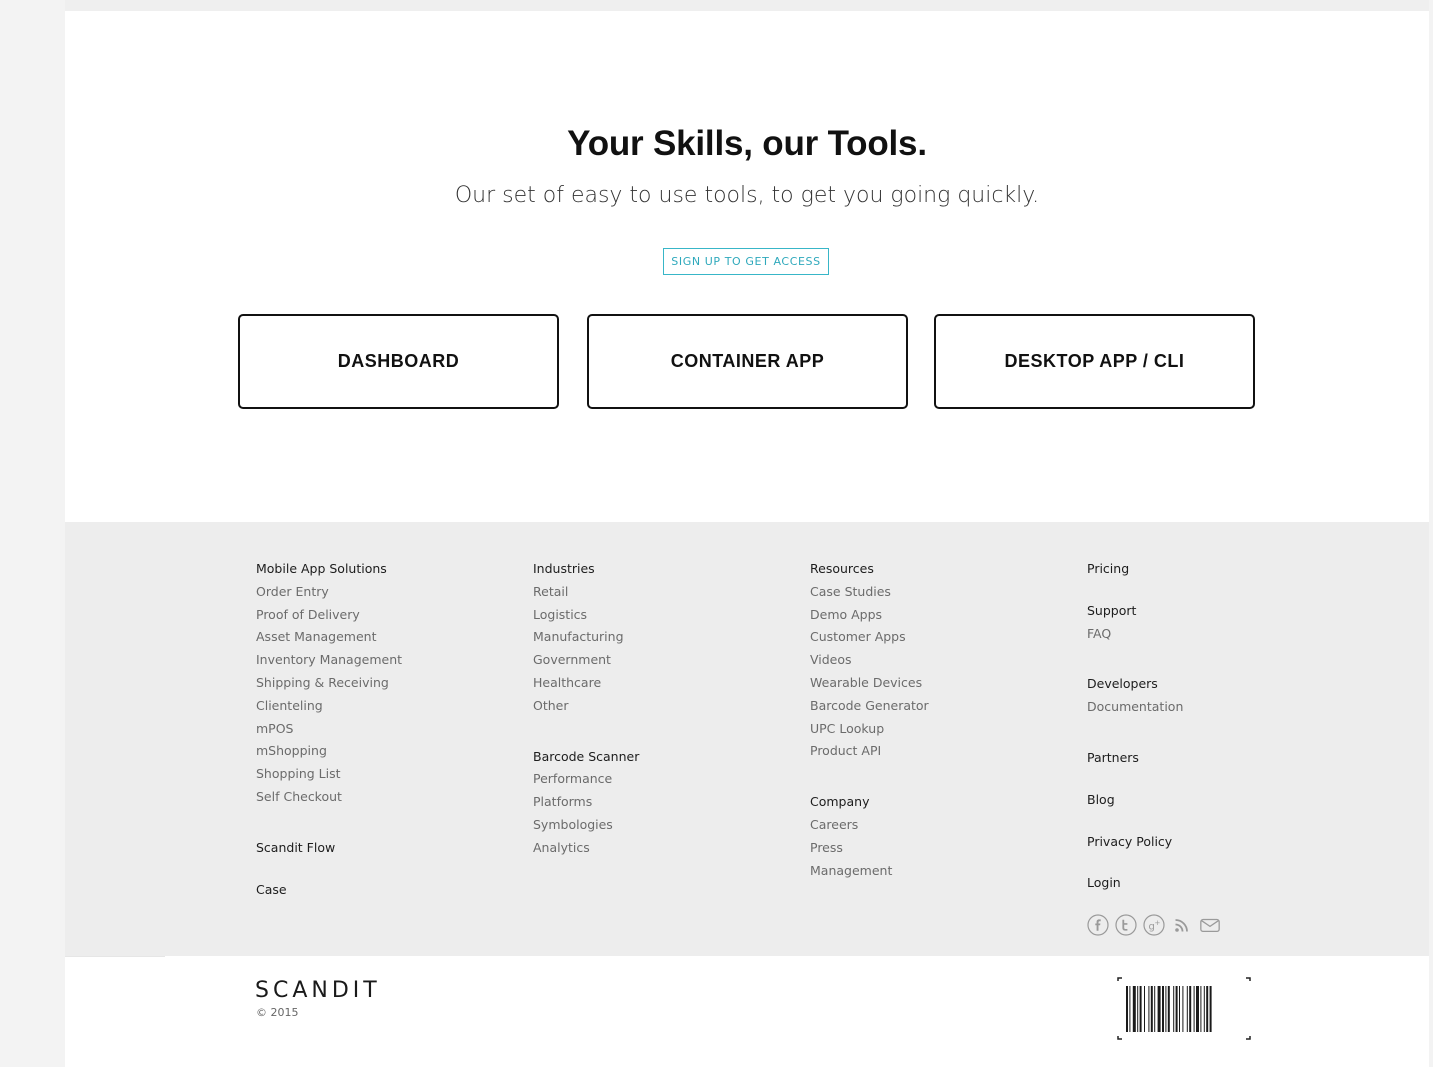 The image size is (1433, 1067). I want to click on mail-icon, so click(1210, 925).